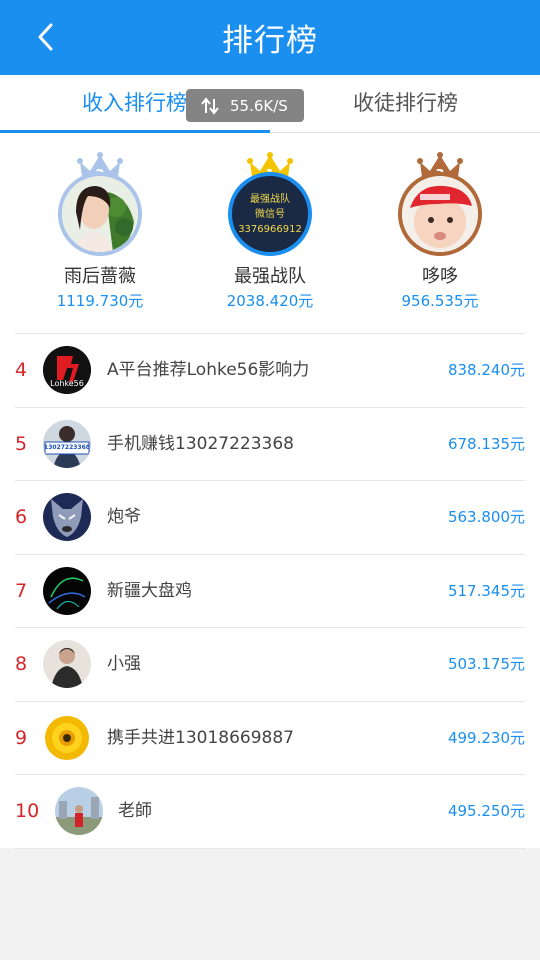 The width and height of the screenshot is (540, 960). What do you see at coordinates (21, 370) in the screenshot?
I see `rank-number: 4` at bounding box center [21, 370].